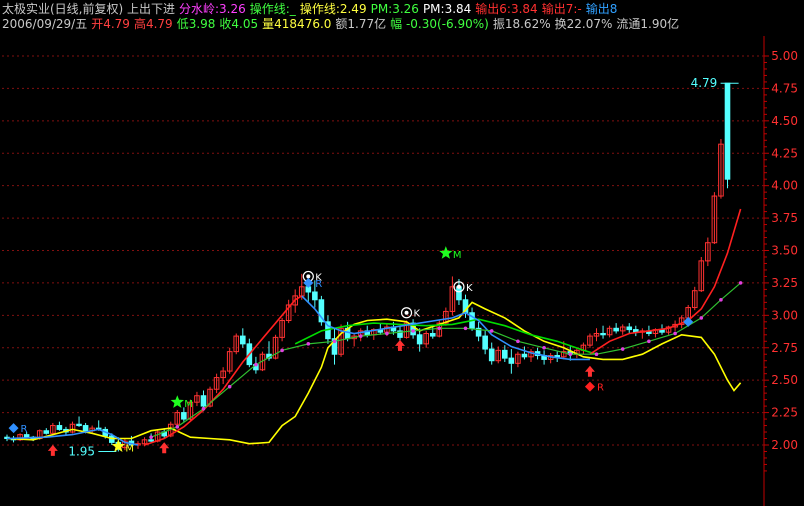 This screenshot has height=506, width=804. What do you see at coordinates (784, 56) in the screenshot?
I see `y-tick-label-12: 5.00` at bounding box center [784, 56].